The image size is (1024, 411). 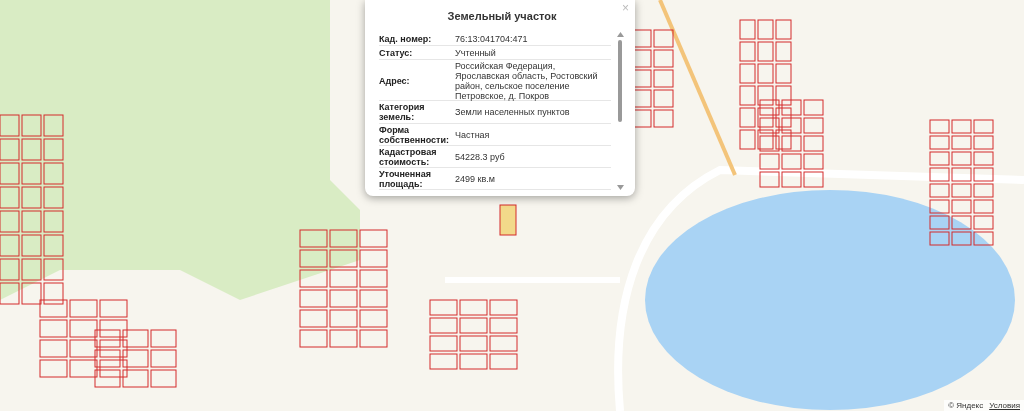 What do you see at coordinates (527, 81) in the screenshot?
I see `field-value: Российская Федерация, Ярославская область, Ростовский район, сельское поселение Петровское, д. Покров` at bounding box center [527, 81].